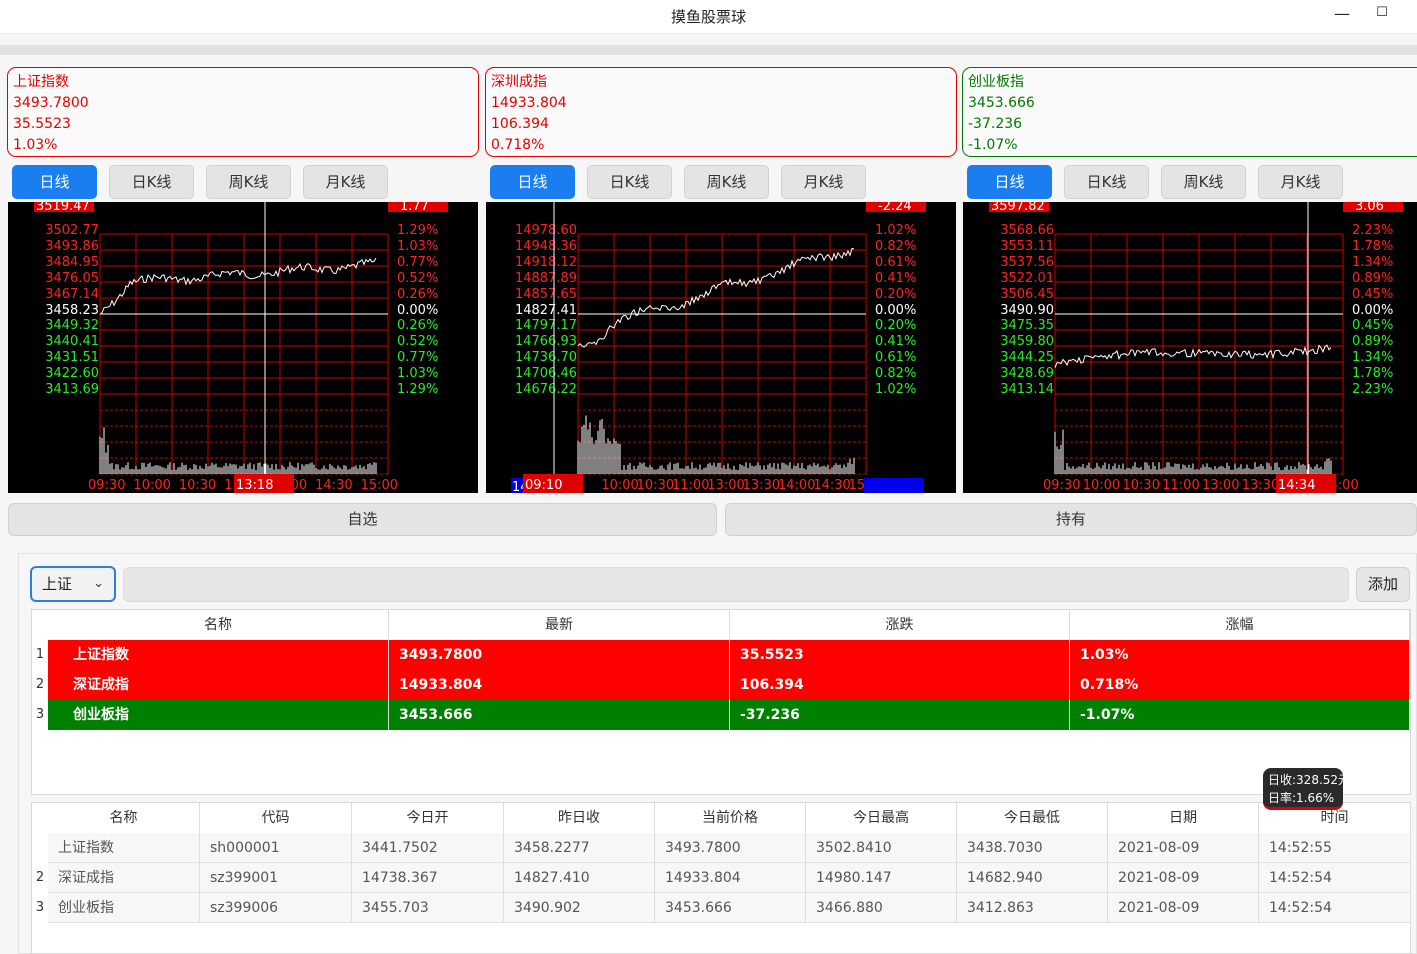 The height and width of the screenshot is (954, 1417). Describe the element at coordinates (519, 82) in the screenshot. I see `index-name: 深圳成指` at that location.